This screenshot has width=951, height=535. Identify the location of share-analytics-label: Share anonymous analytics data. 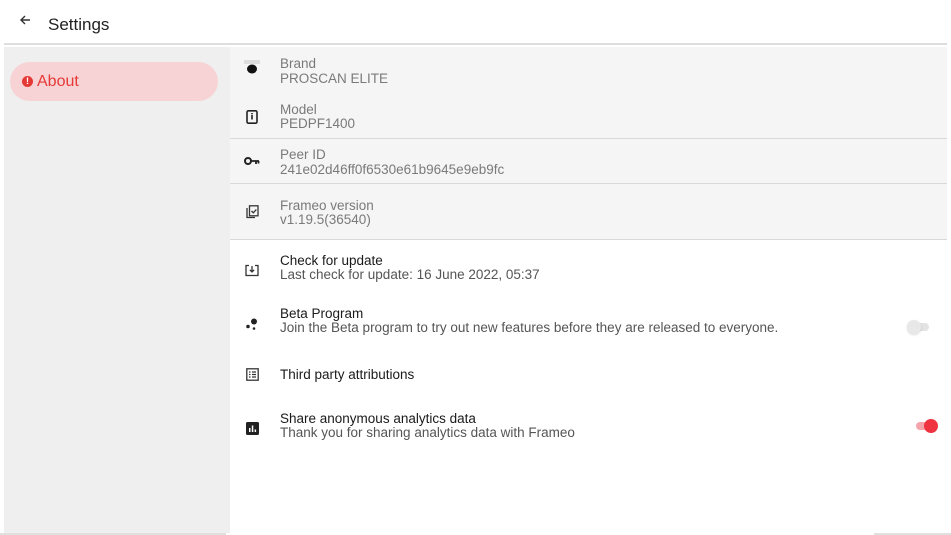
(378, 418).